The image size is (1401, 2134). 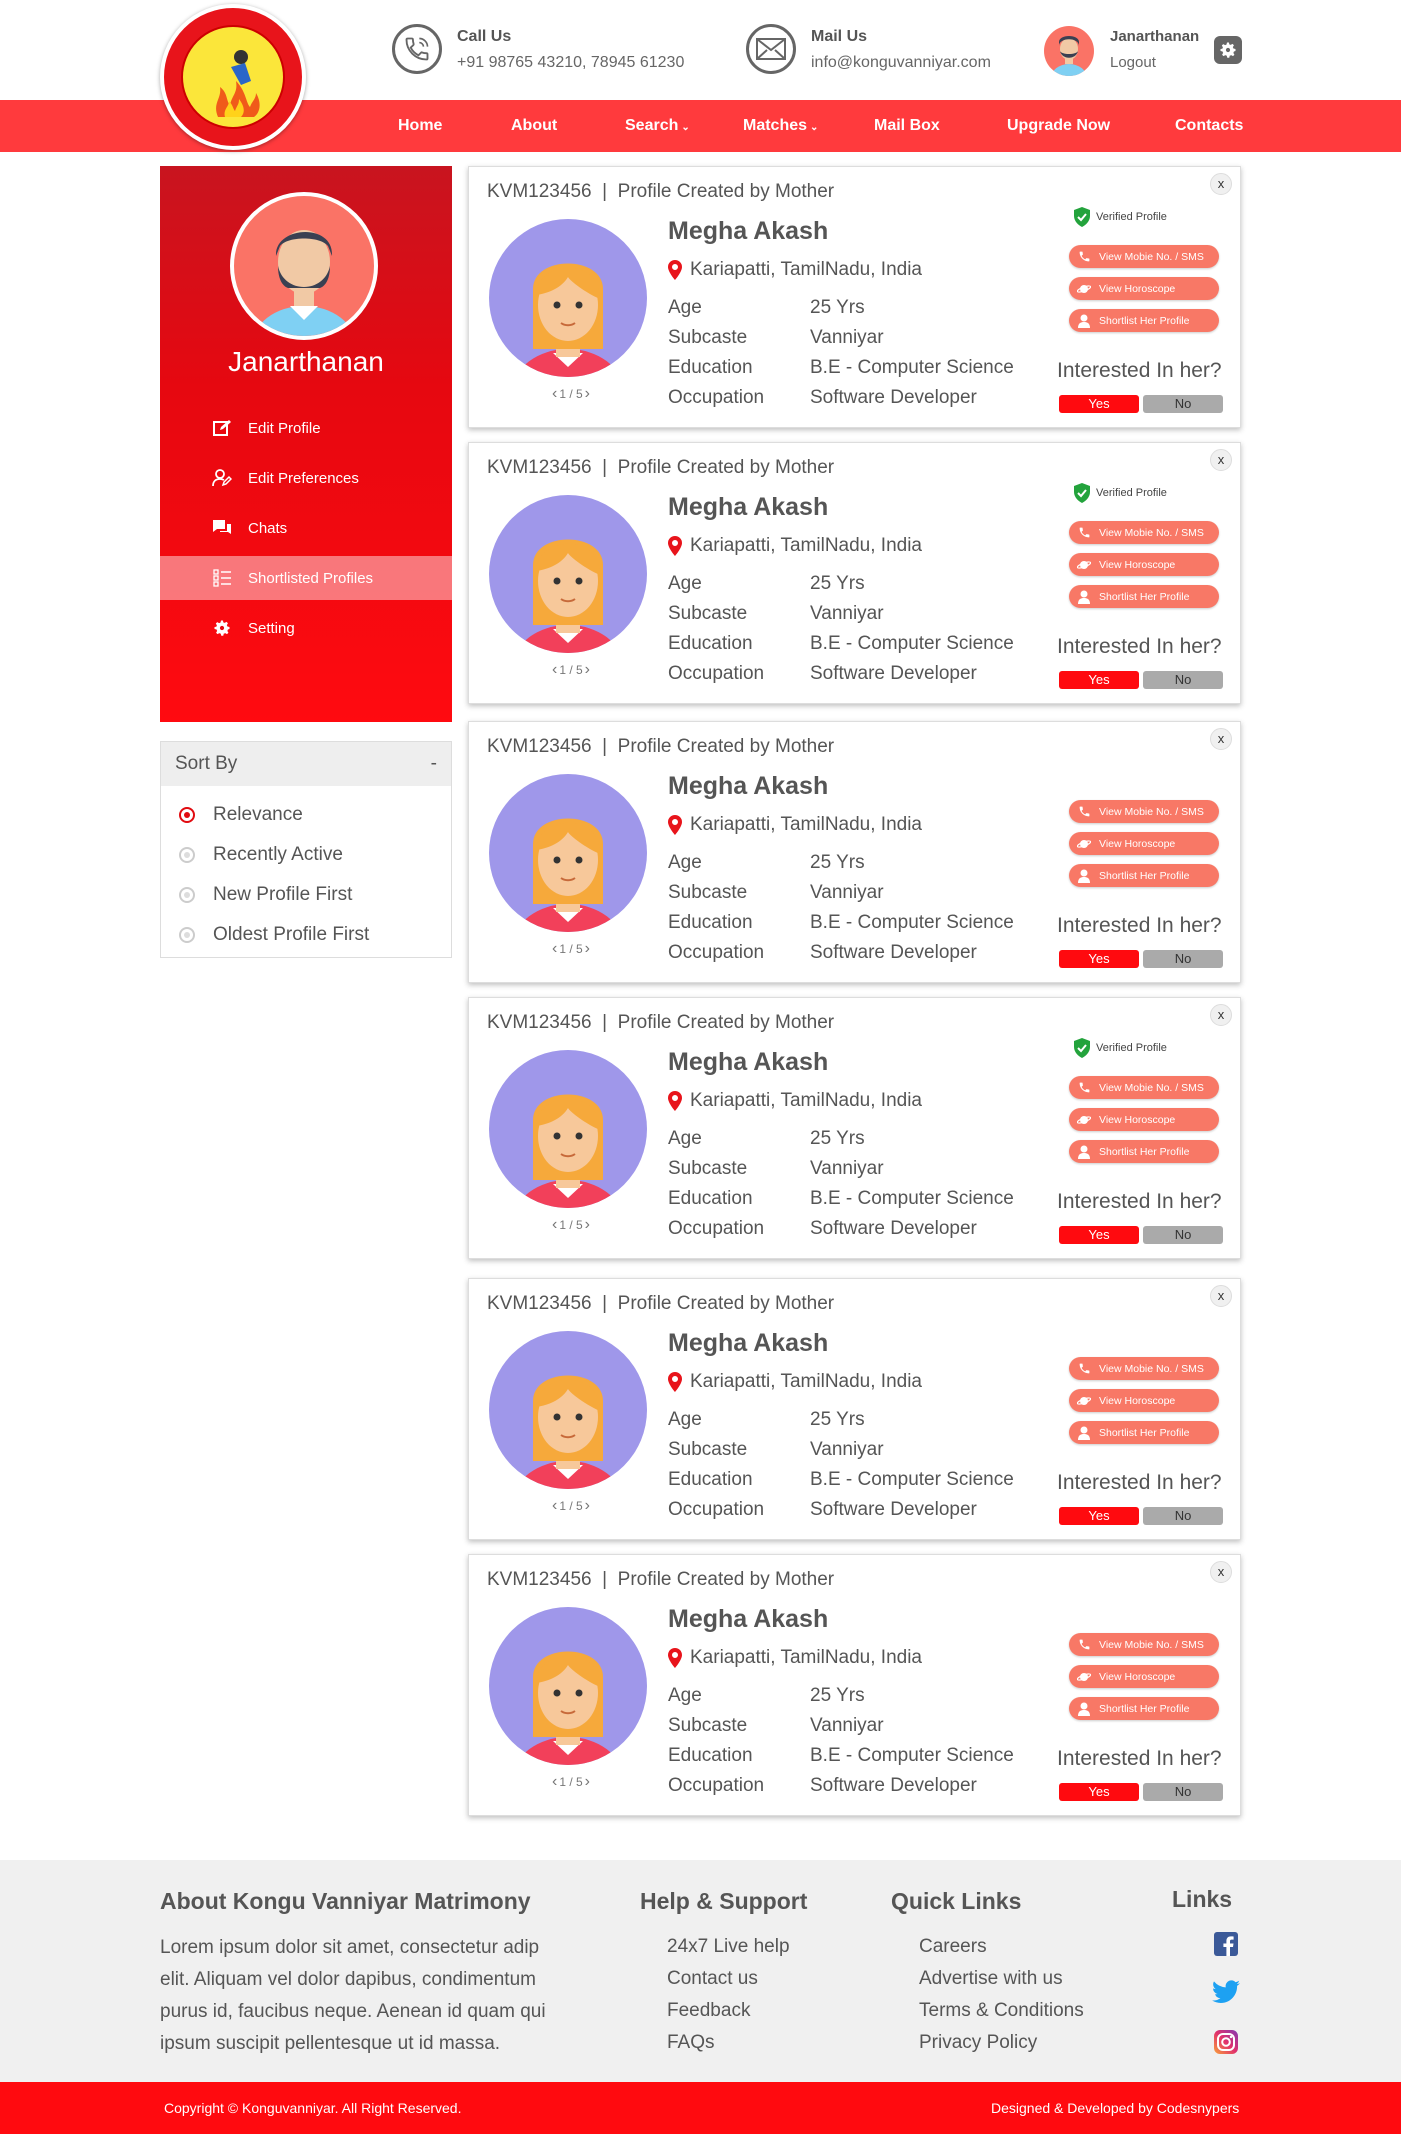 I want to click on footer-link-live-help: 24x7 Live help, so click(x=728, y=1947).